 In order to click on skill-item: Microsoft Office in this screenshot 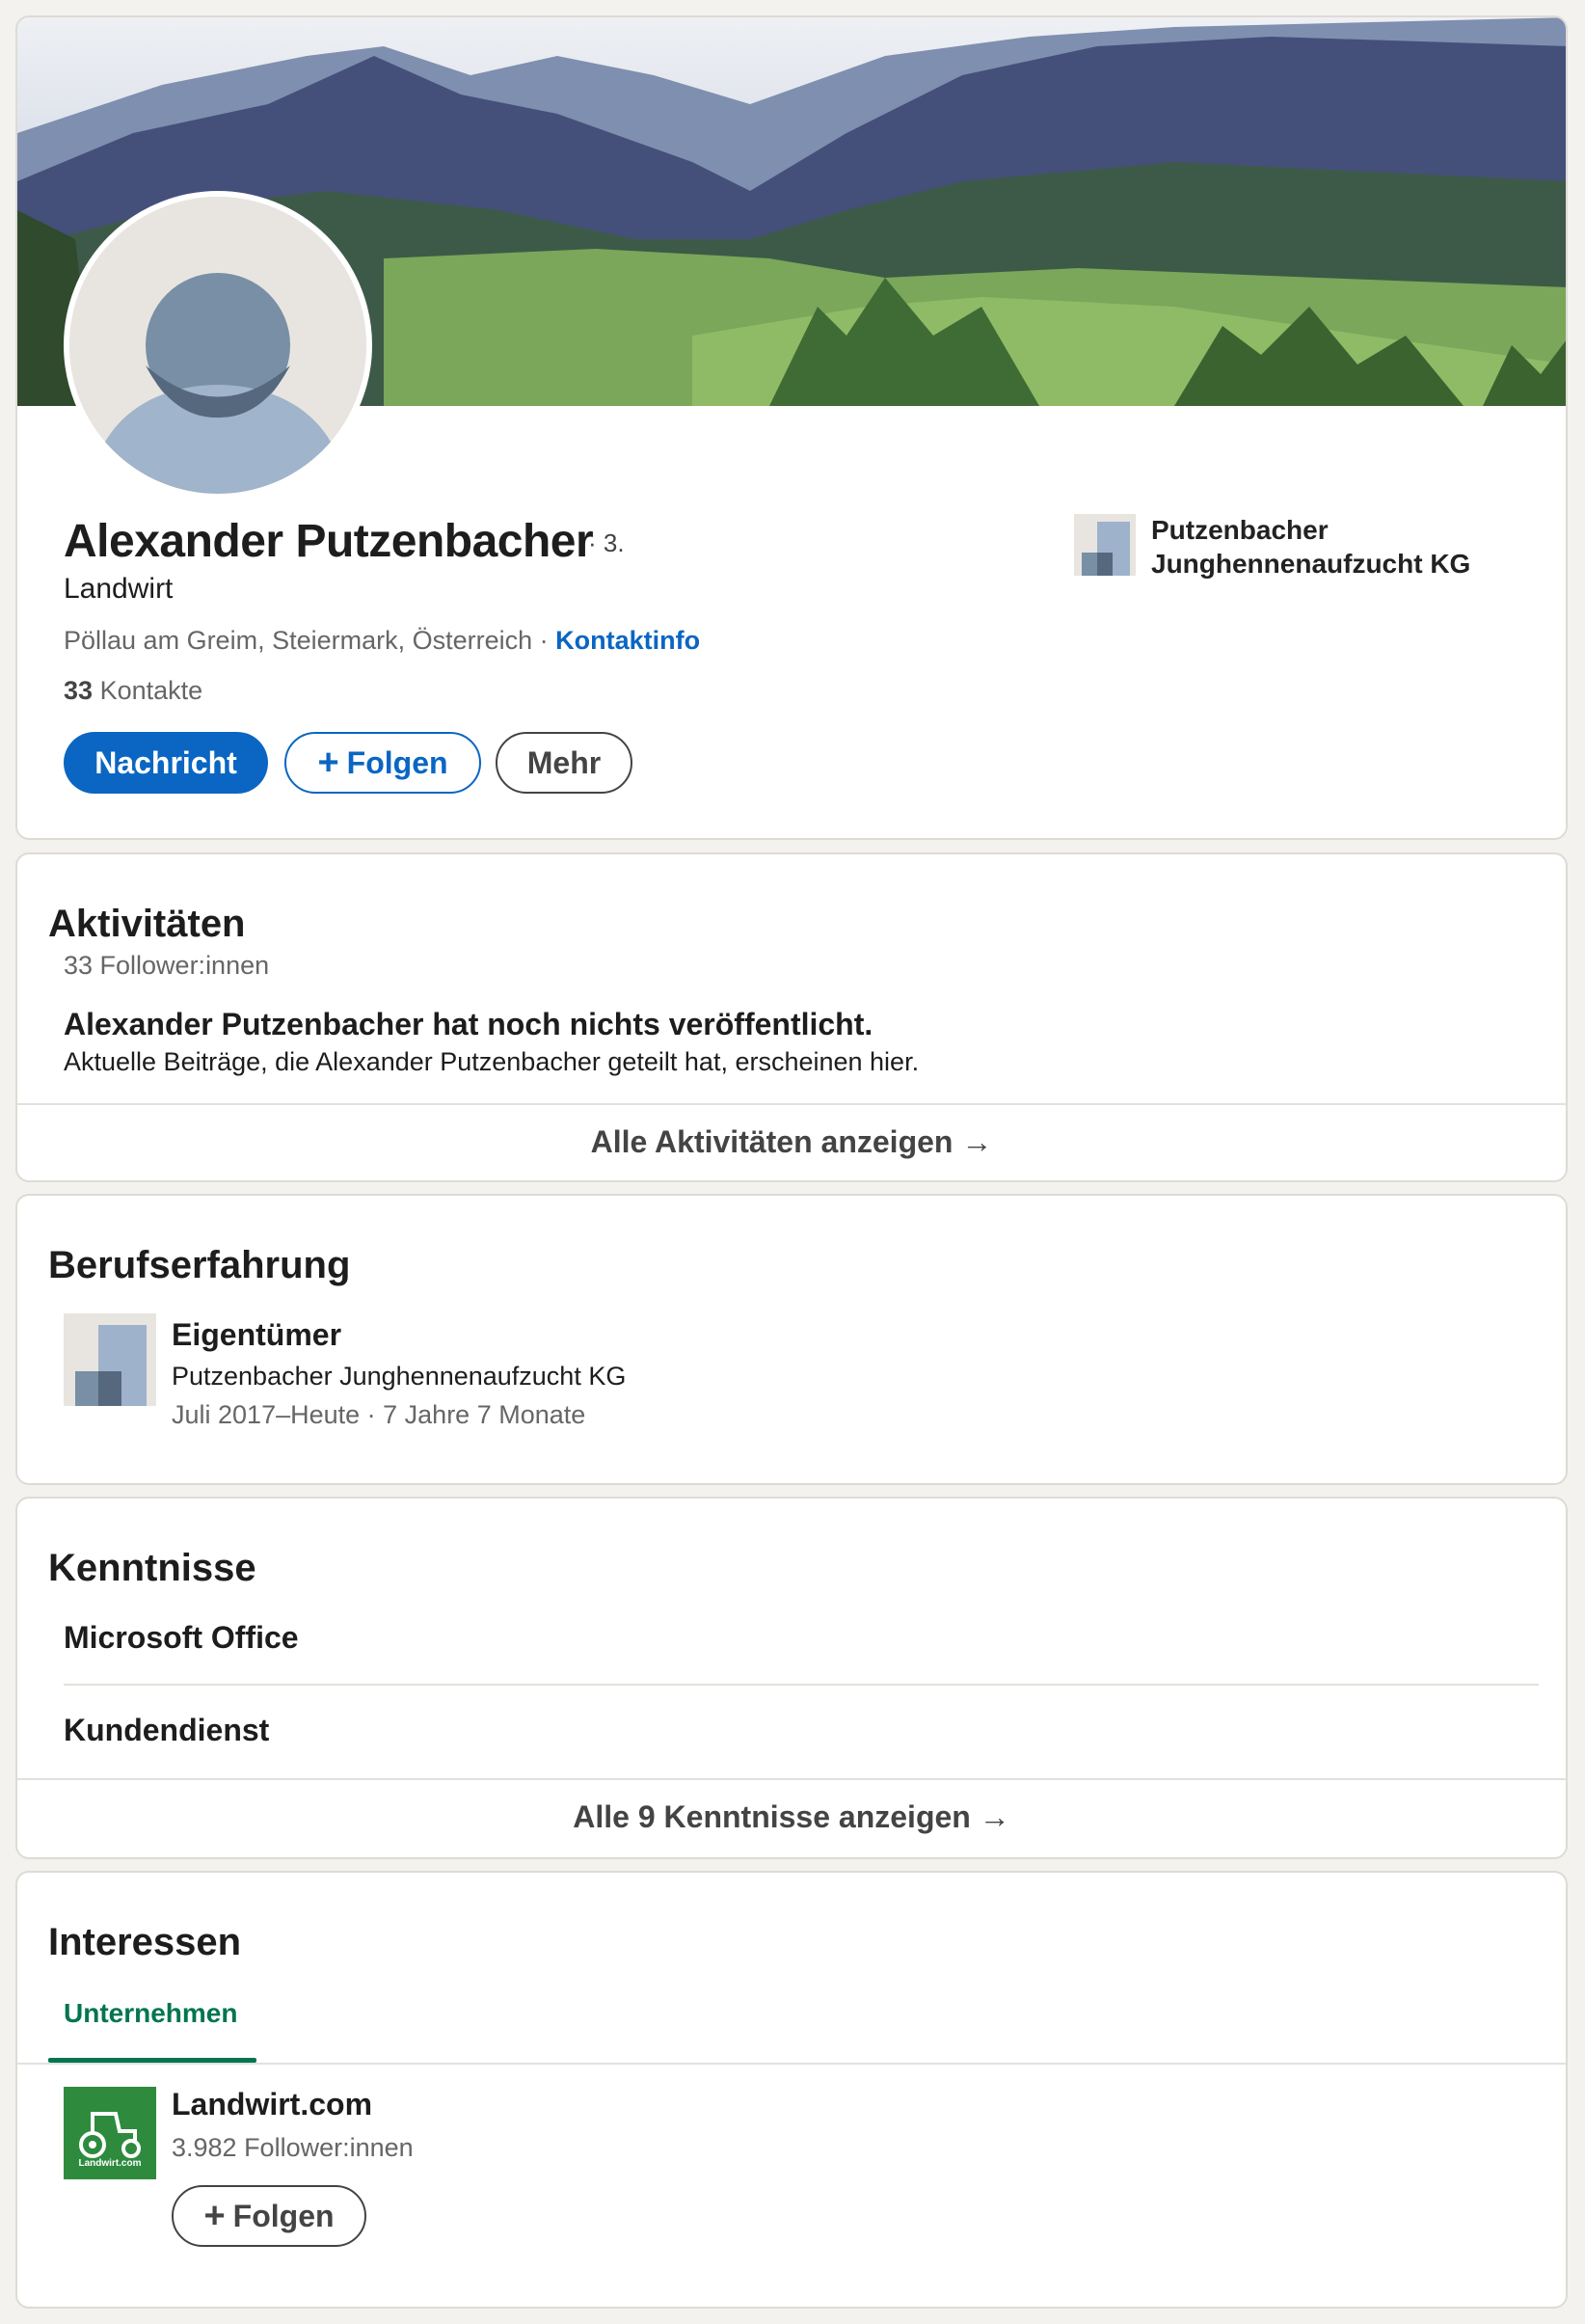, I will do `click(181, 1638)`.